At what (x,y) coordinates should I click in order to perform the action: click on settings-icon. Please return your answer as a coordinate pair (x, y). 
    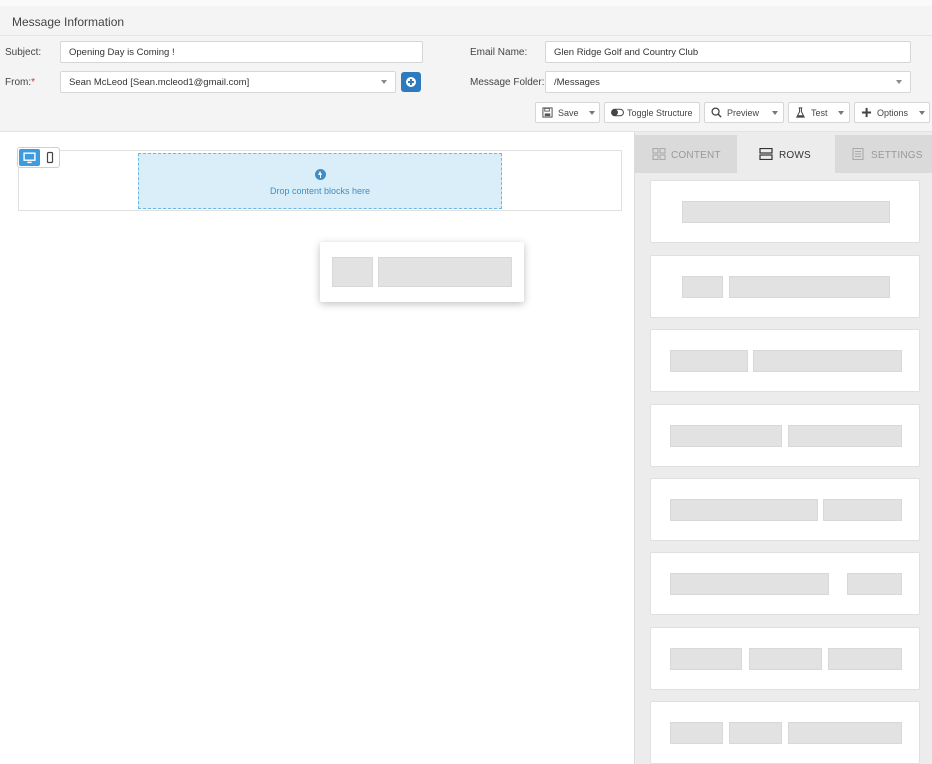
    Looking at the image, I should click on (858, 154).